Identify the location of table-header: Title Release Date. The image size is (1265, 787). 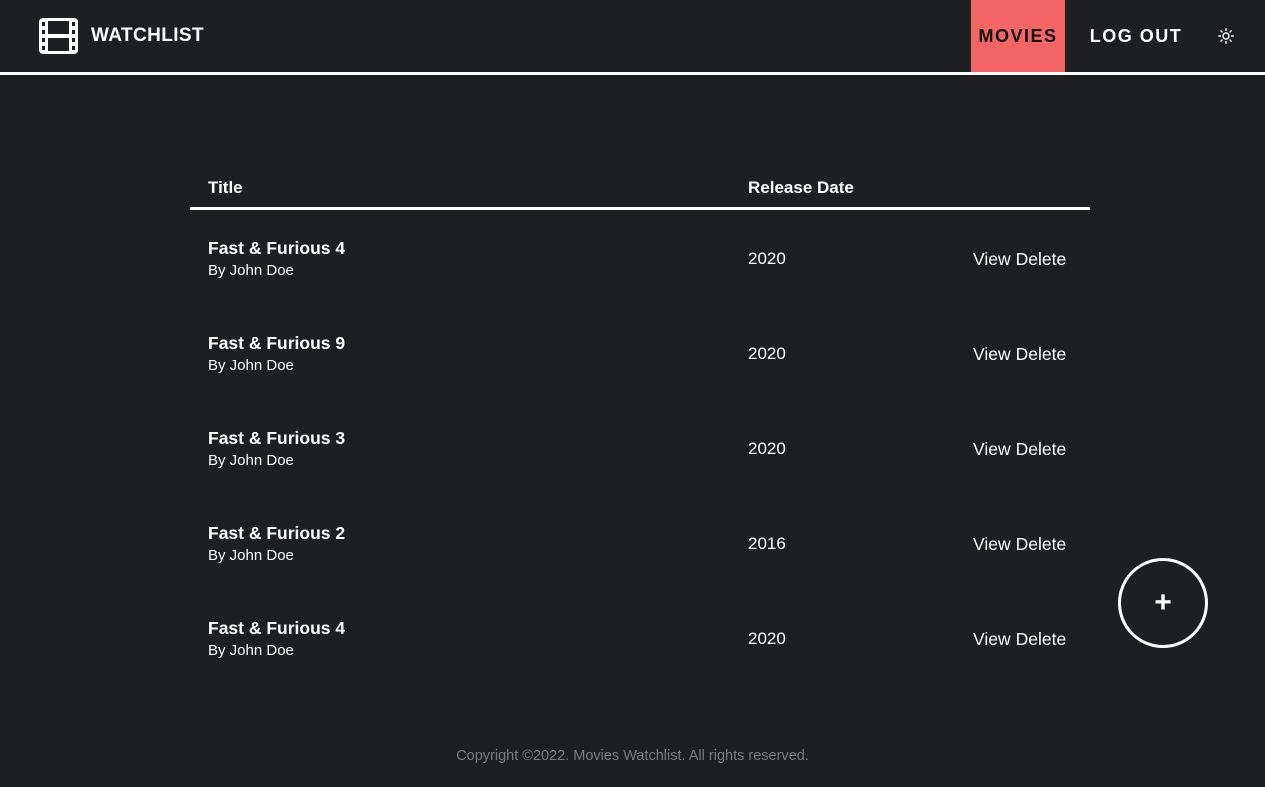
(640, 187).